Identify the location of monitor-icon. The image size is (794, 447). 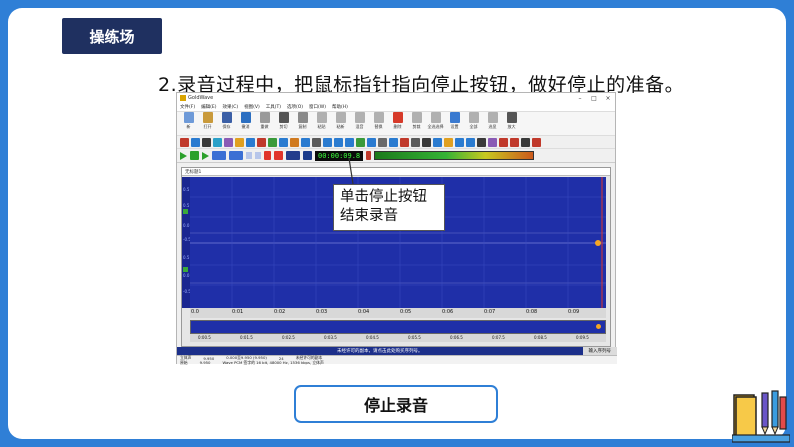
(307, 155).